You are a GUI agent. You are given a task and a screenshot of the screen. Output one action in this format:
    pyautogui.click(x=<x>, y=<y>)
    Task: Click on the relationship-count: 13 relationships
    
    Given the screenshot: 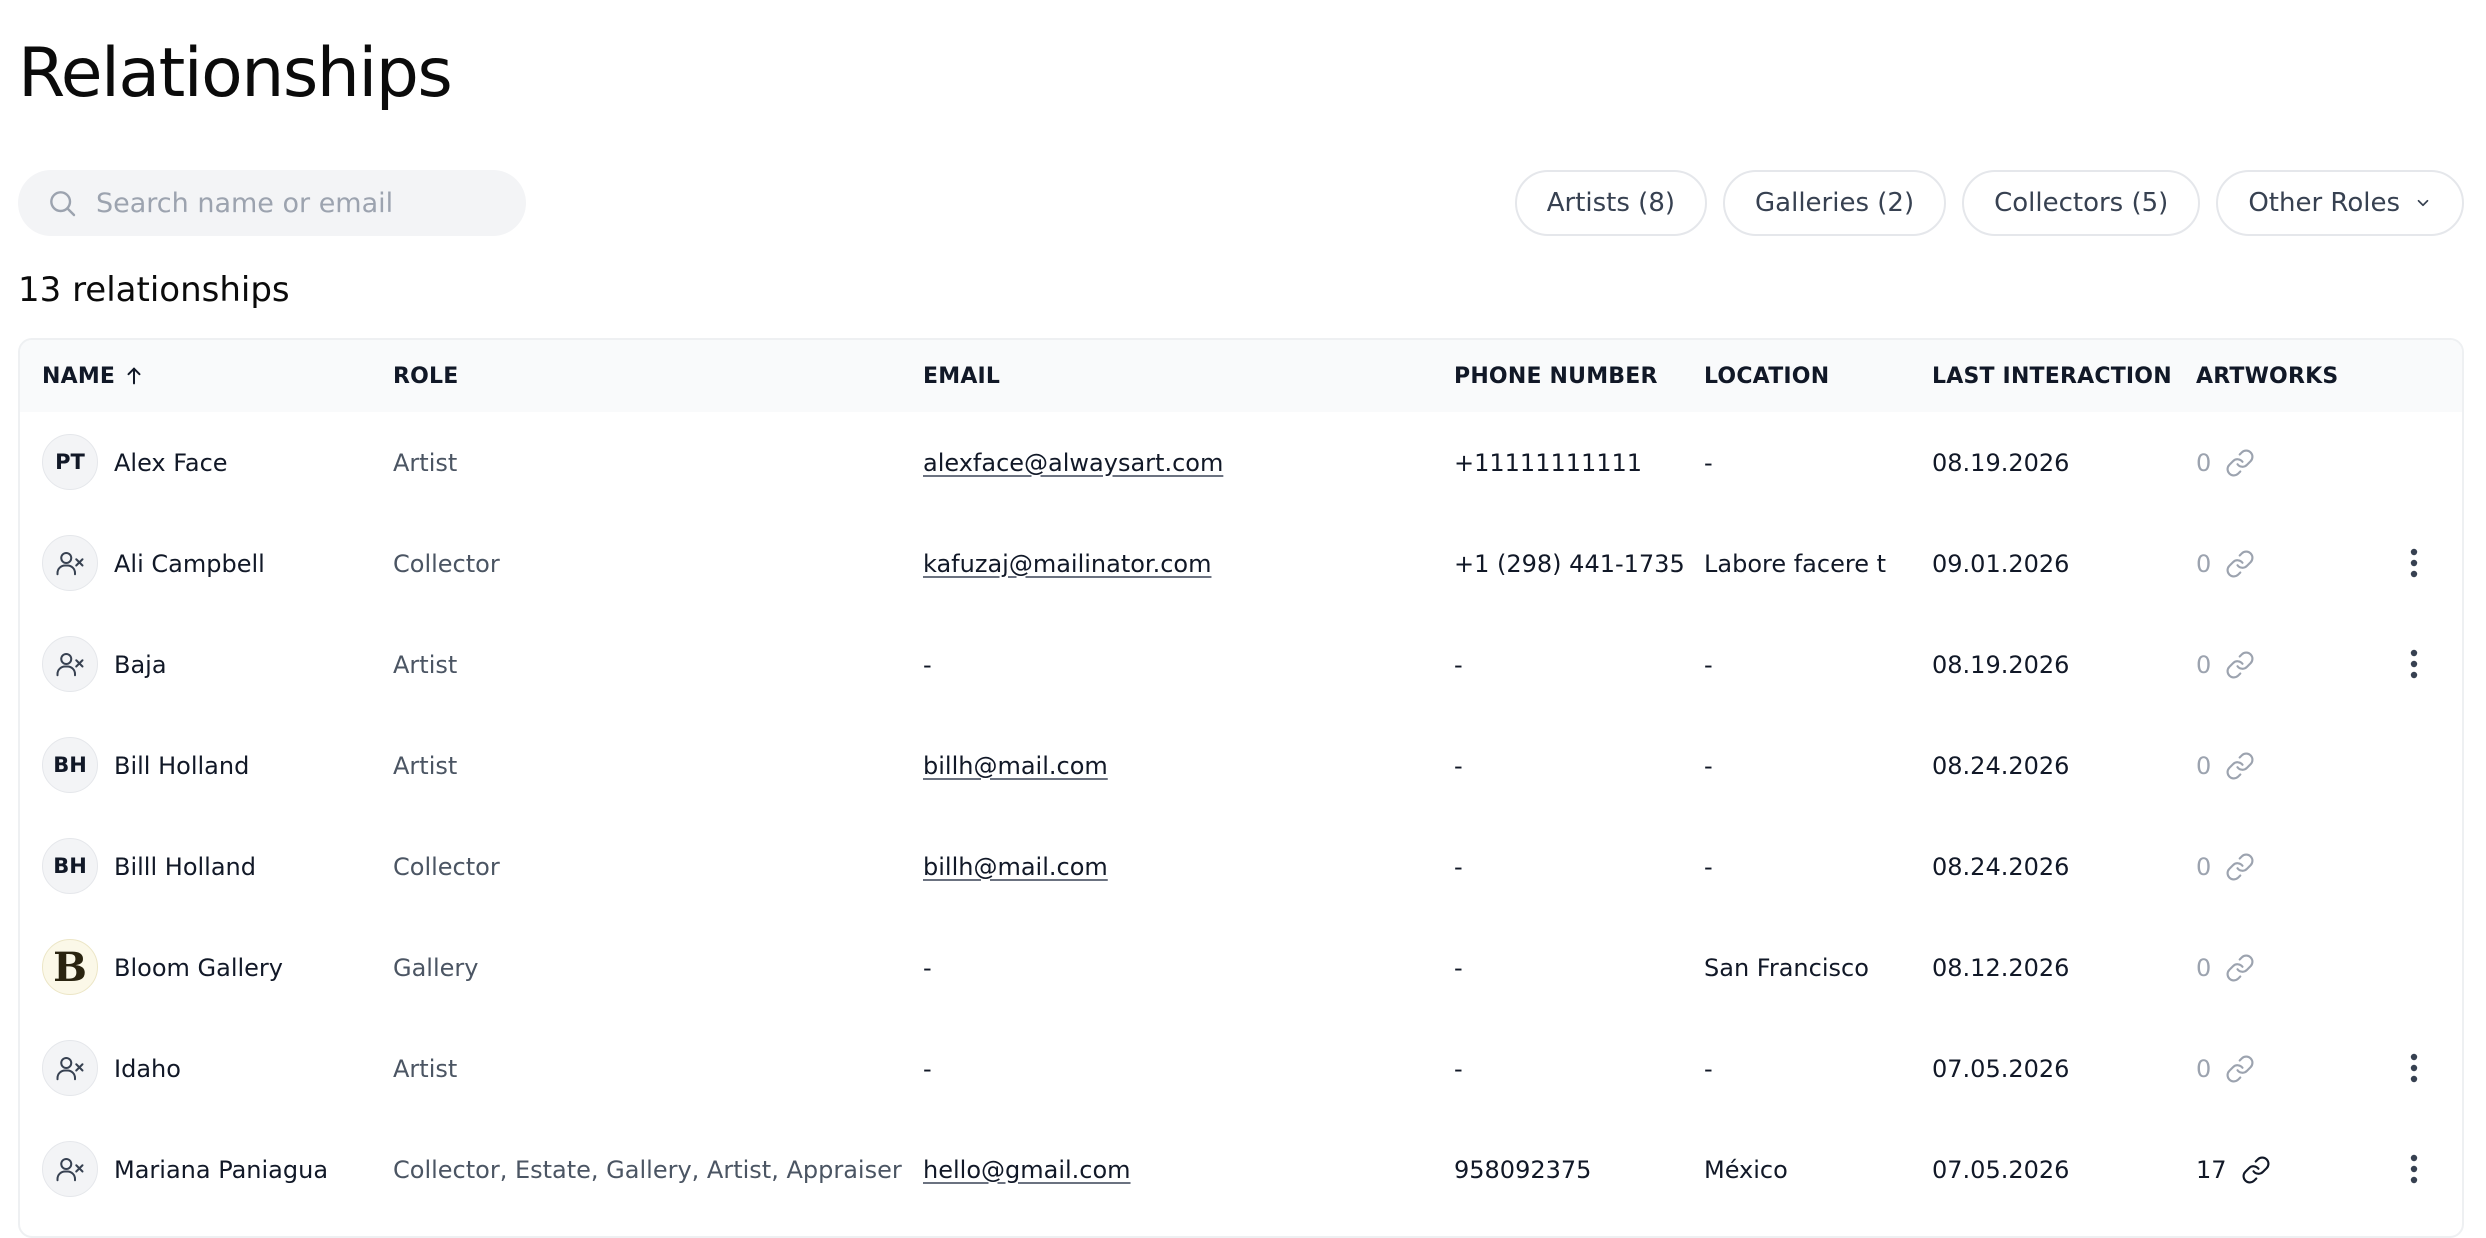 What is the action you would take?
    pyautogui.click(x=154, y=290)
    